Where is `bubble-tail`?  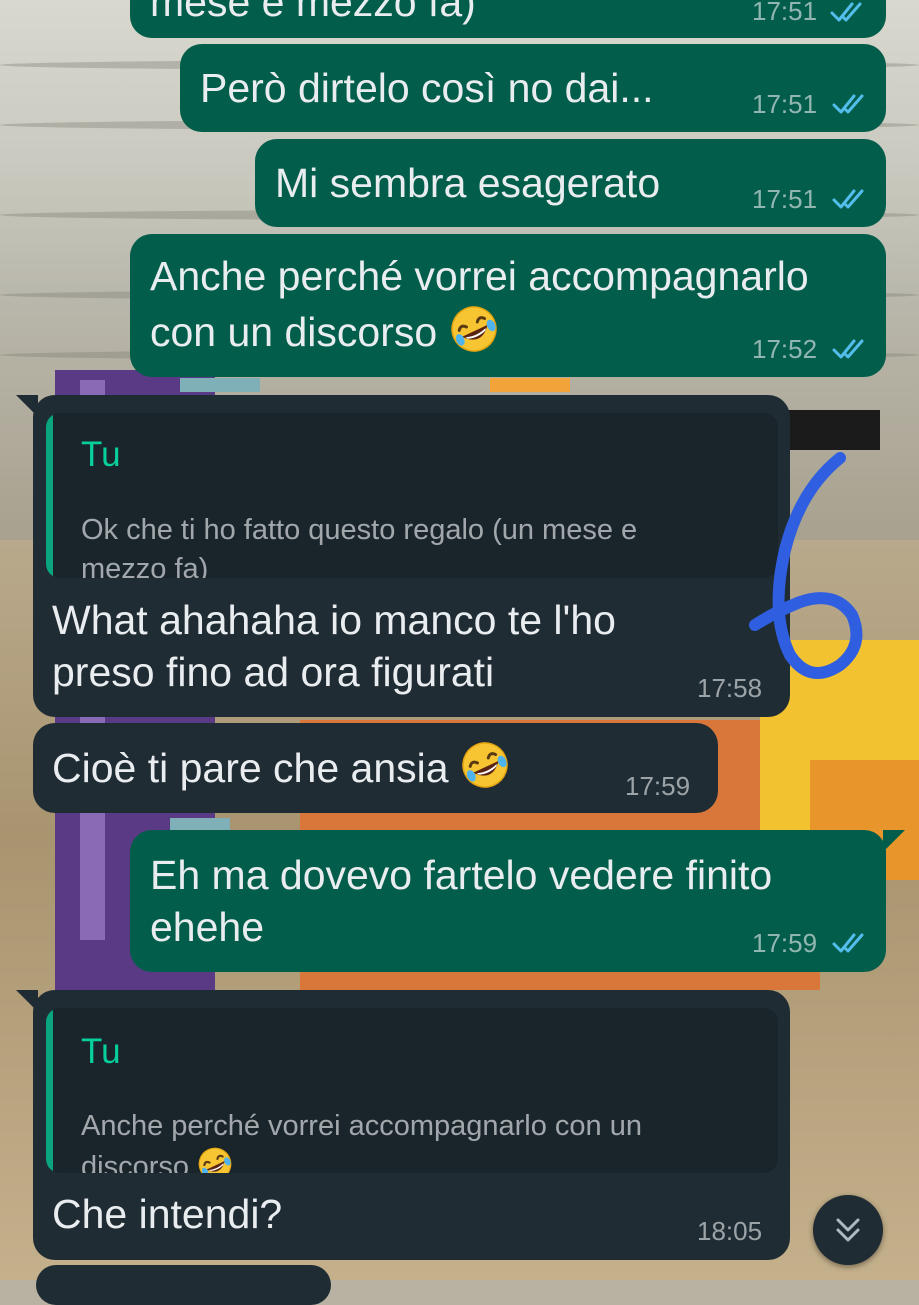
bubble-tail is located at coordinates (894, 841).